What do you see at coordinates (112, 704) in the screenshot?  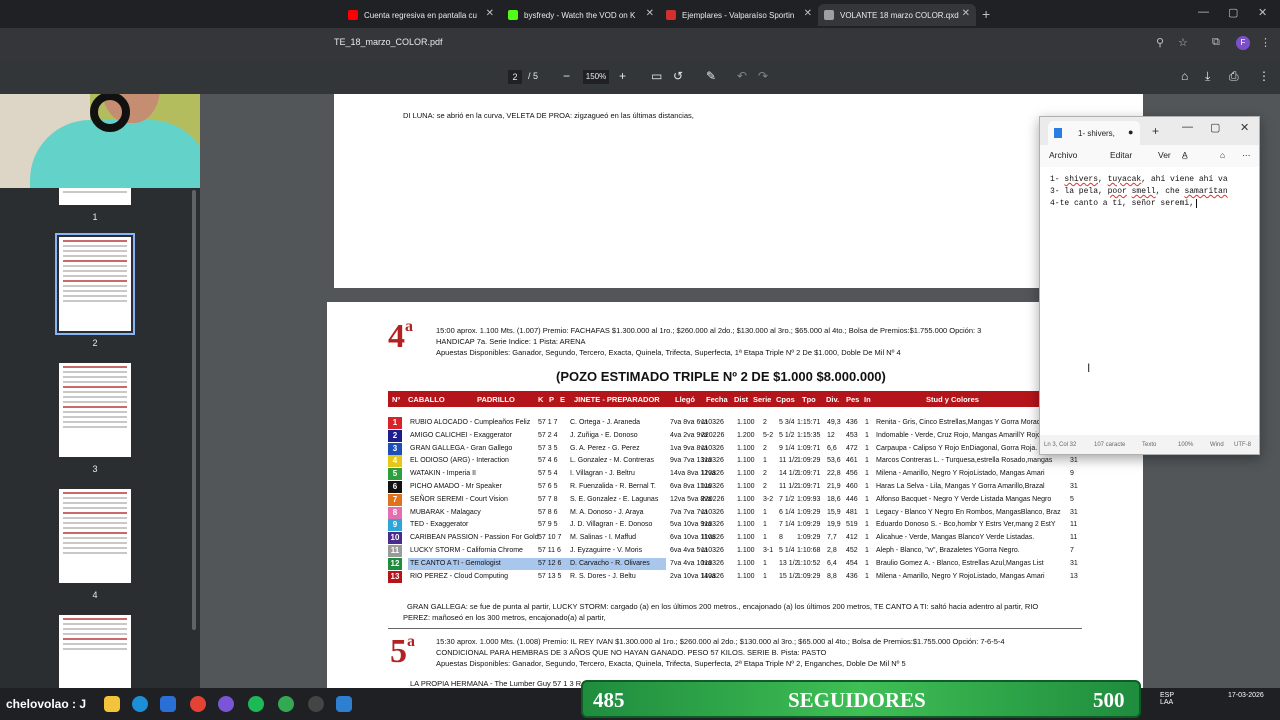 I see `file-explorer-icon` at bounding box center [112, 704].